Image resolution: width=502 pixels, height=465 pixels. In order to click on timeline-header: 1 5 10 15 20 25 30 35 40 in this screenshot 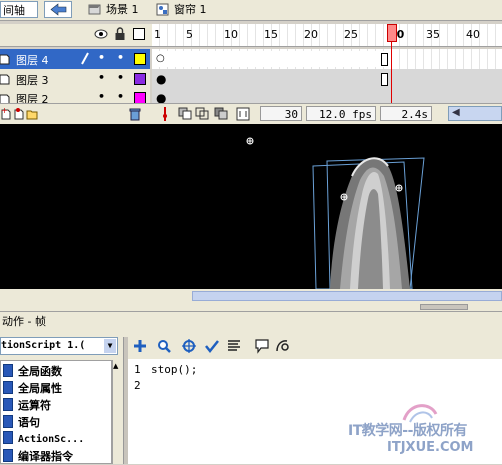, I will do `click(251, 35)`.